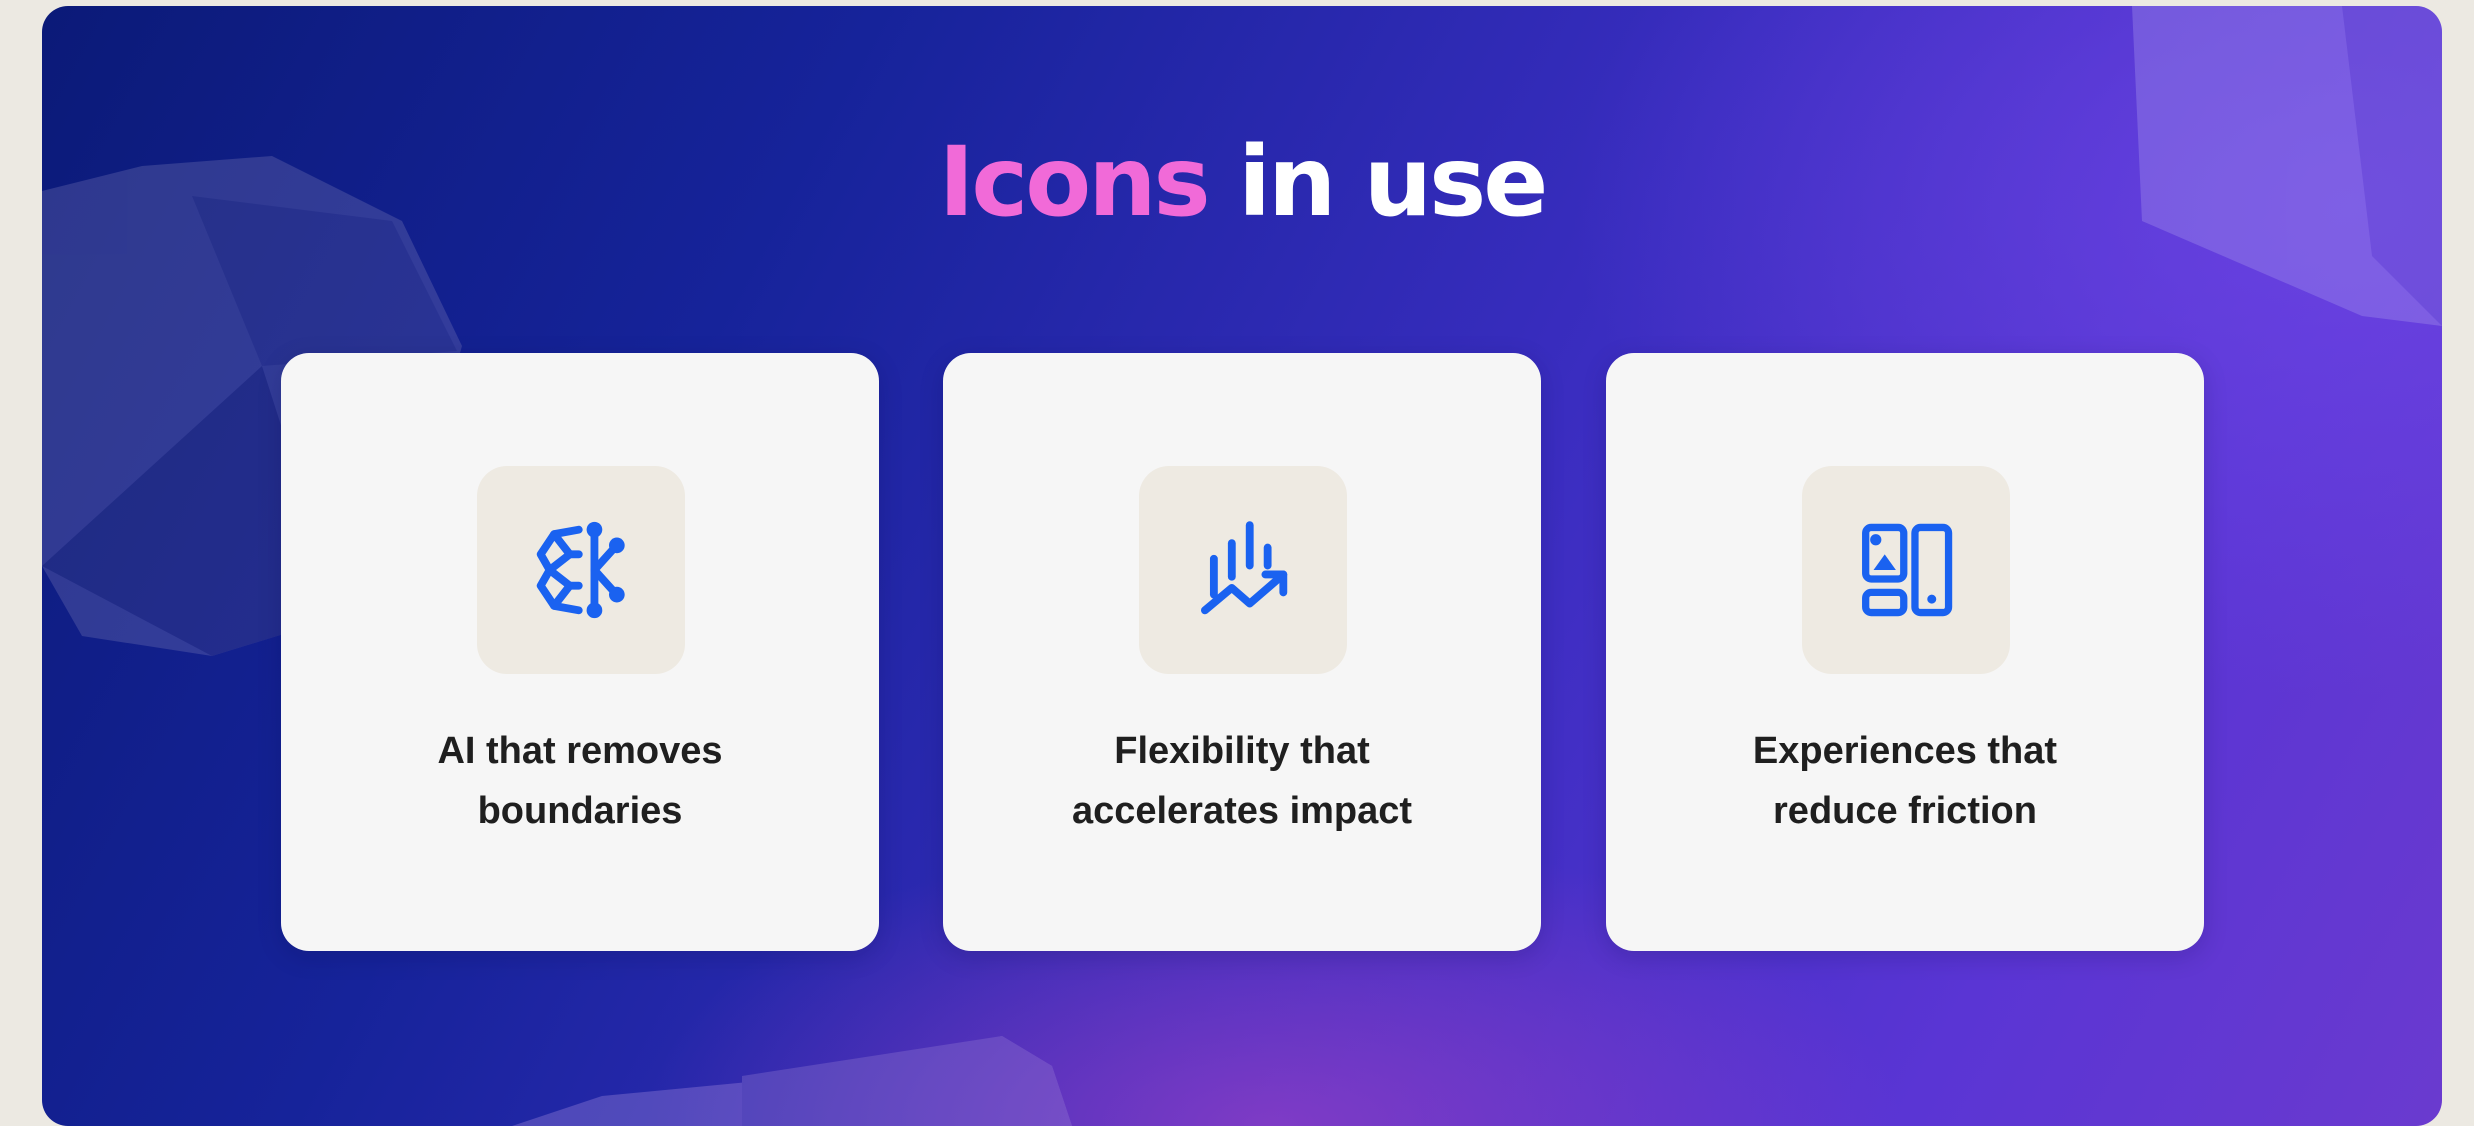 The width and height of the screenshot is (2474, 1126). What do you see at coordinates (580, 811) in the screenshot?
I see `card-line-2: boundaries` at bounding box center [580, 811].